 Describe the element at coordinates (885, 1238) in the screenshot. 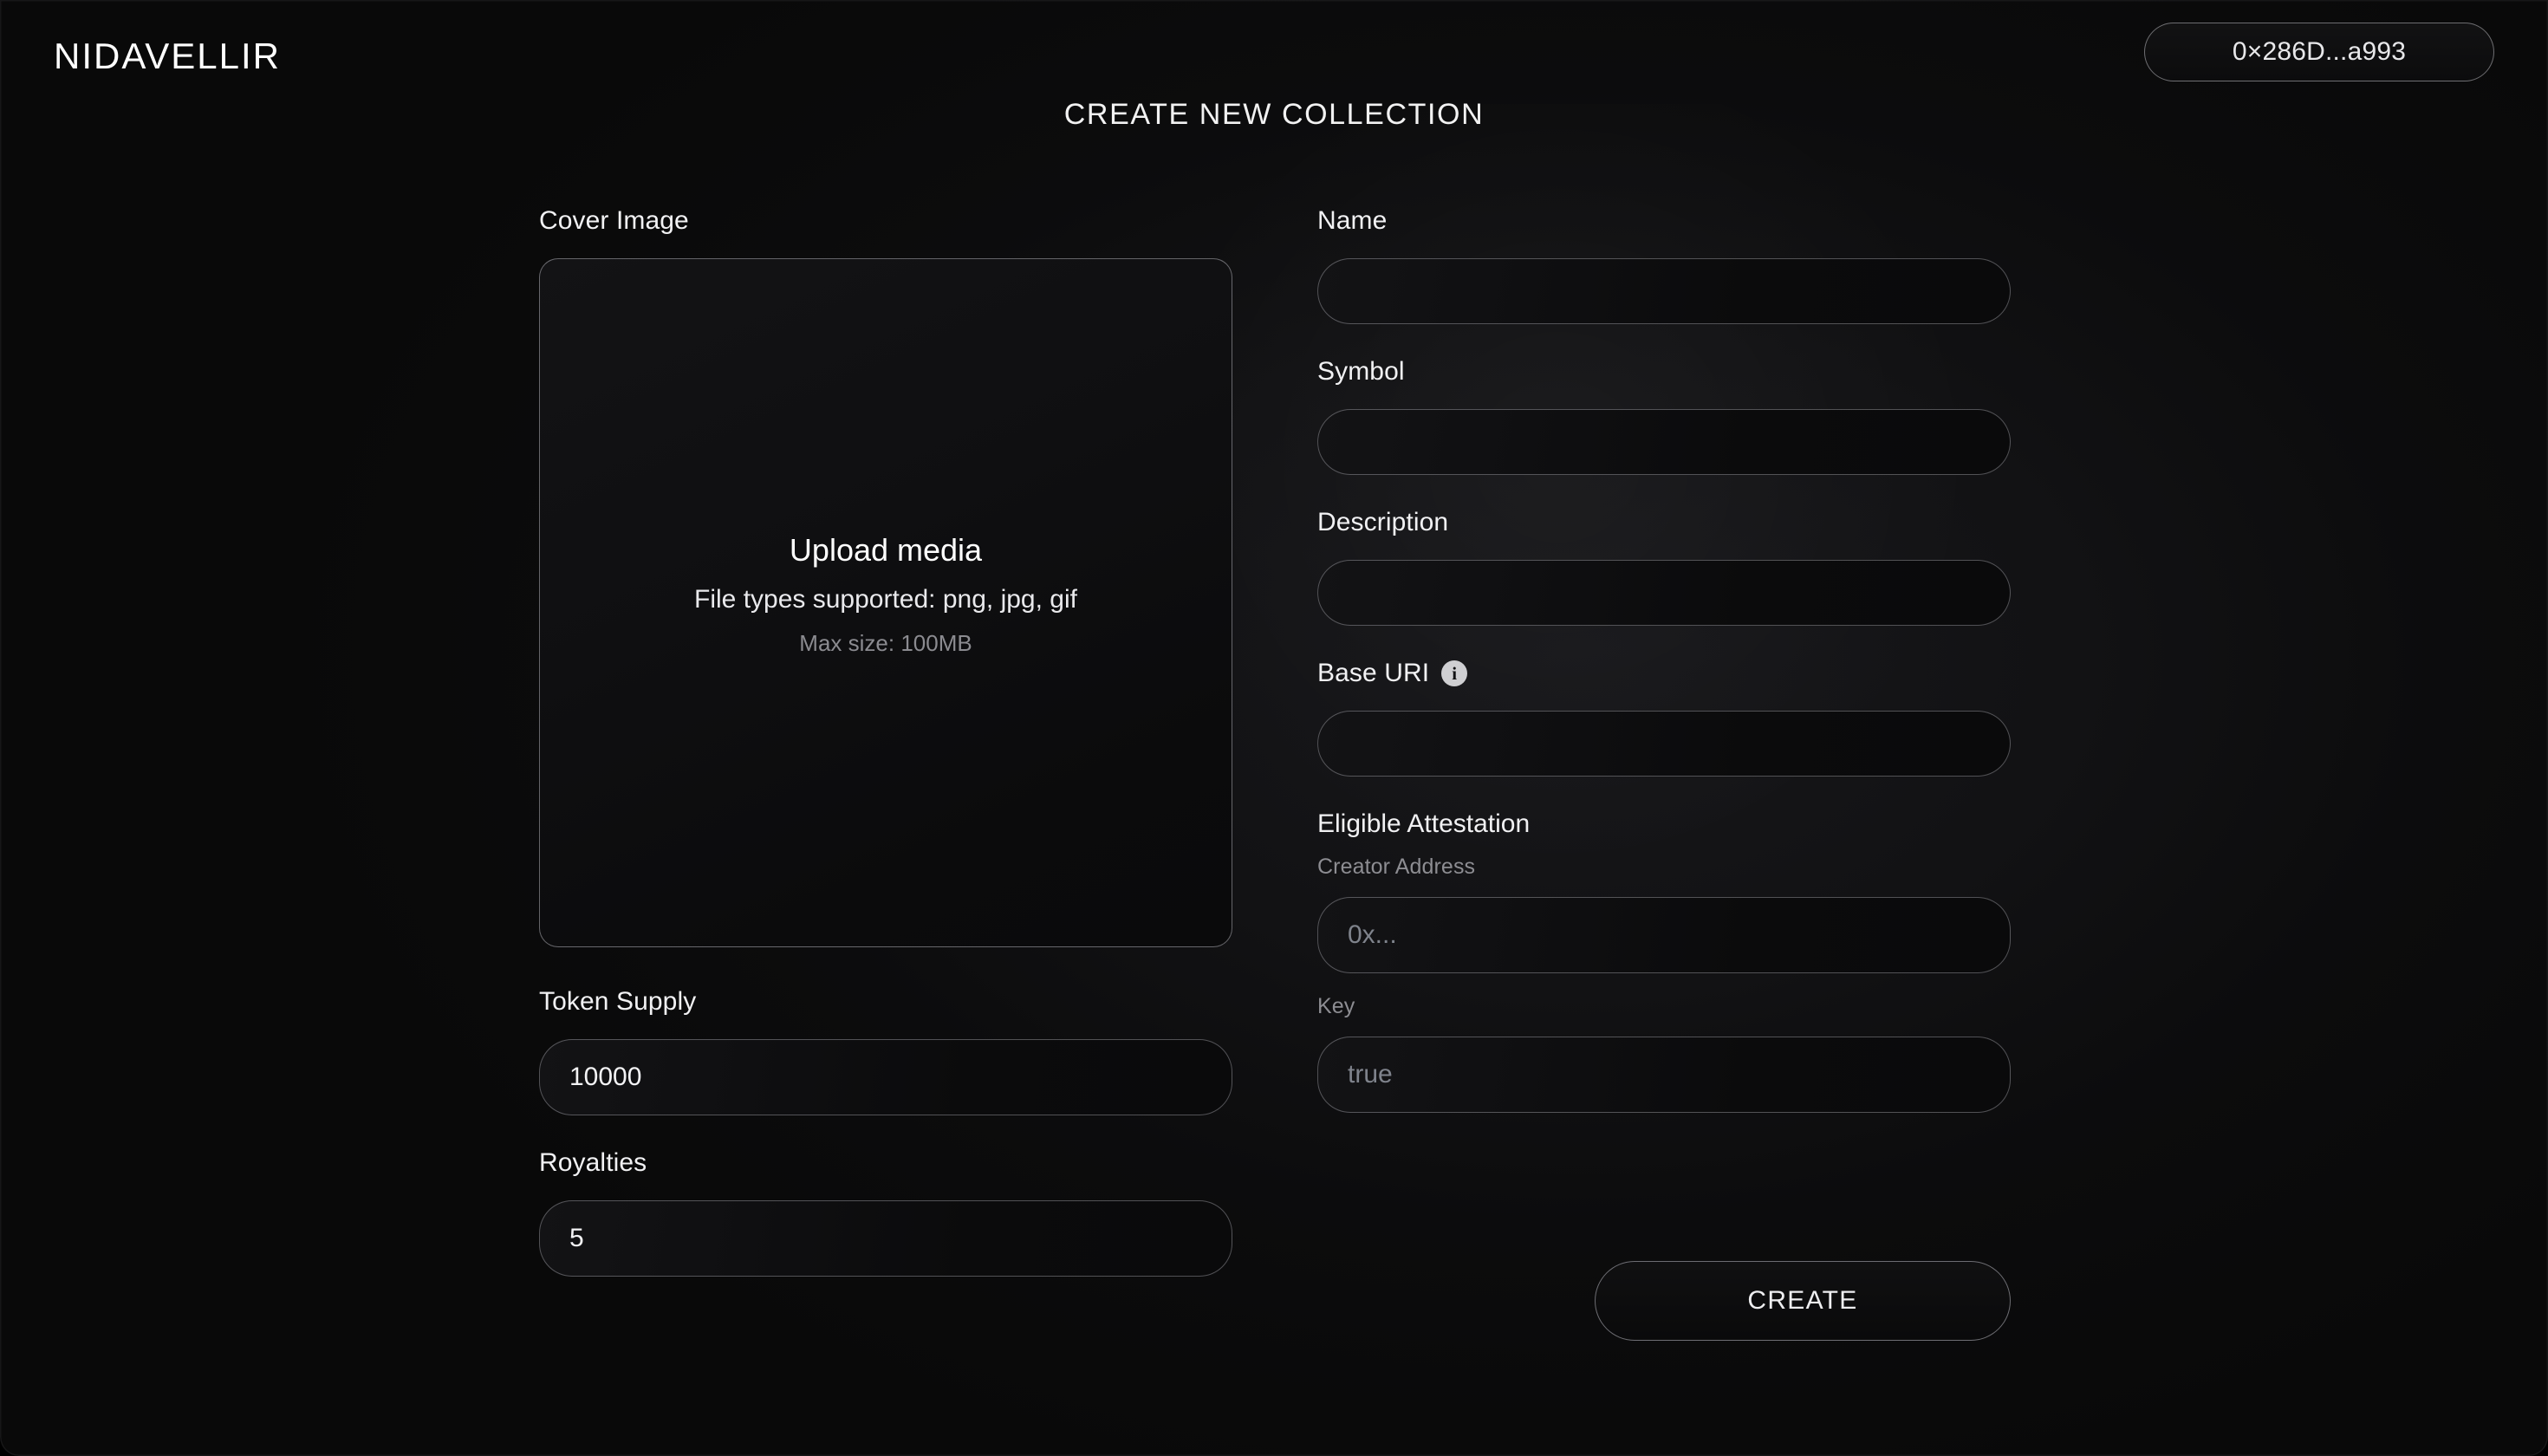

I see `royalties-input: 5` at that location.